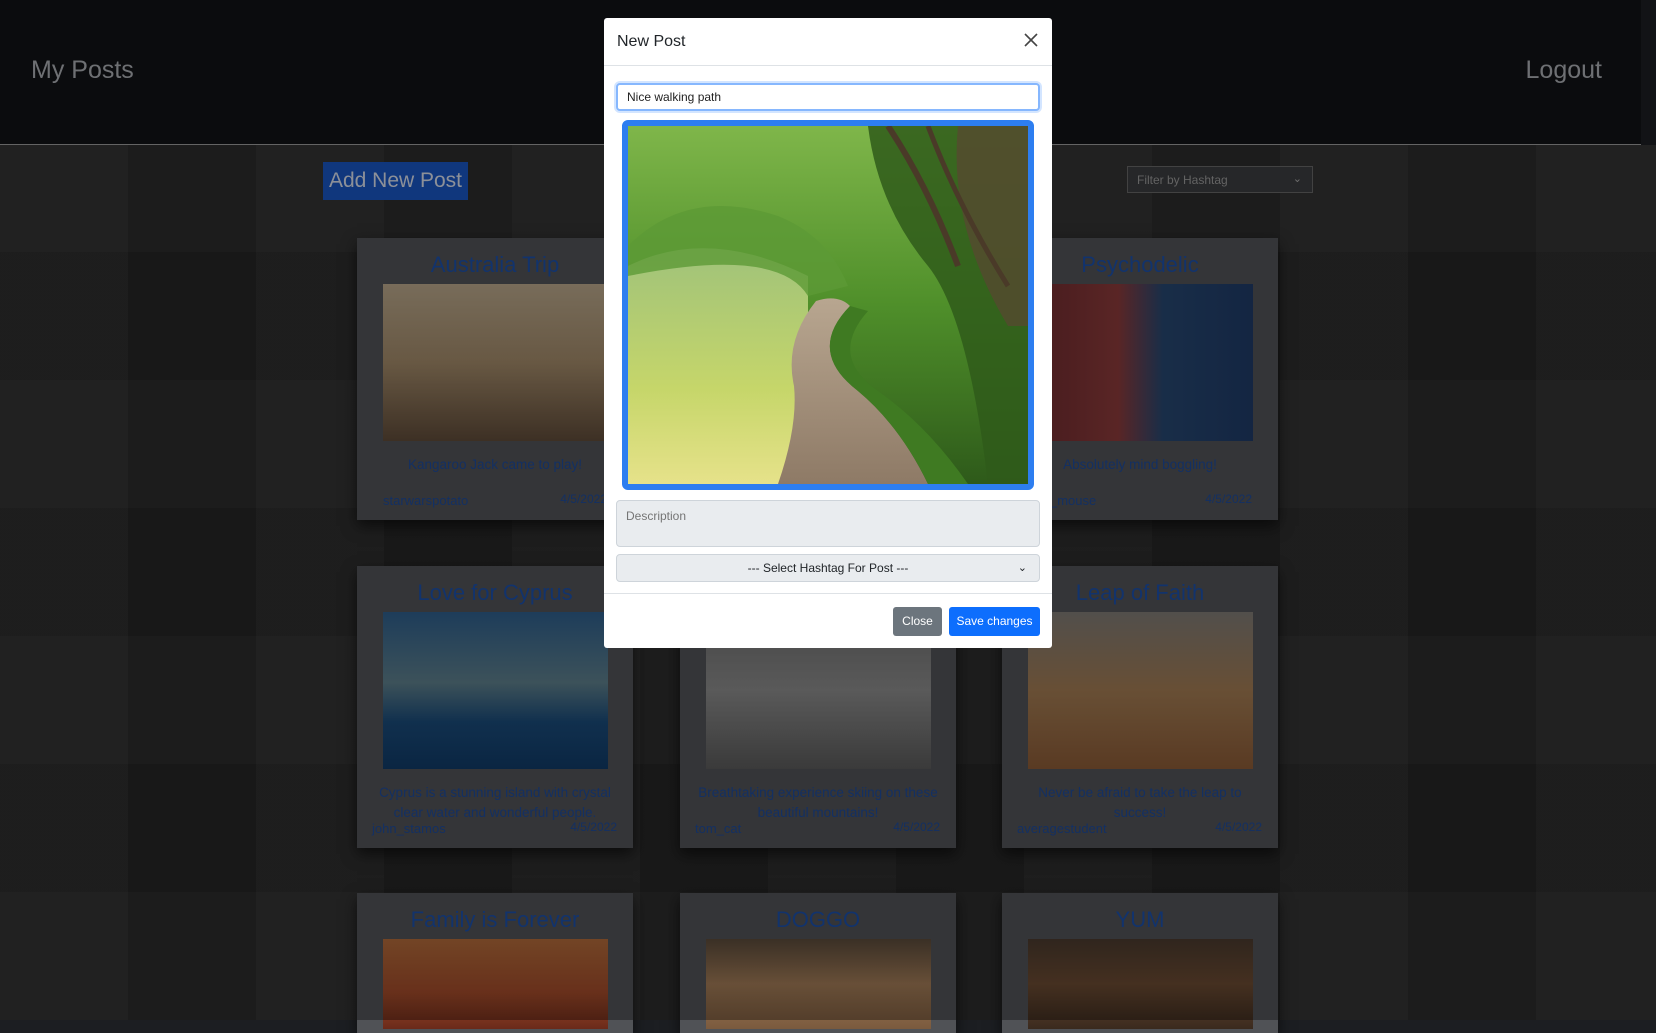 The image size is (1656, 1033). What do you see at coordinates (917, 621) in the screenshot?
I see `close-button: Close` at bounding box center [917, 621].